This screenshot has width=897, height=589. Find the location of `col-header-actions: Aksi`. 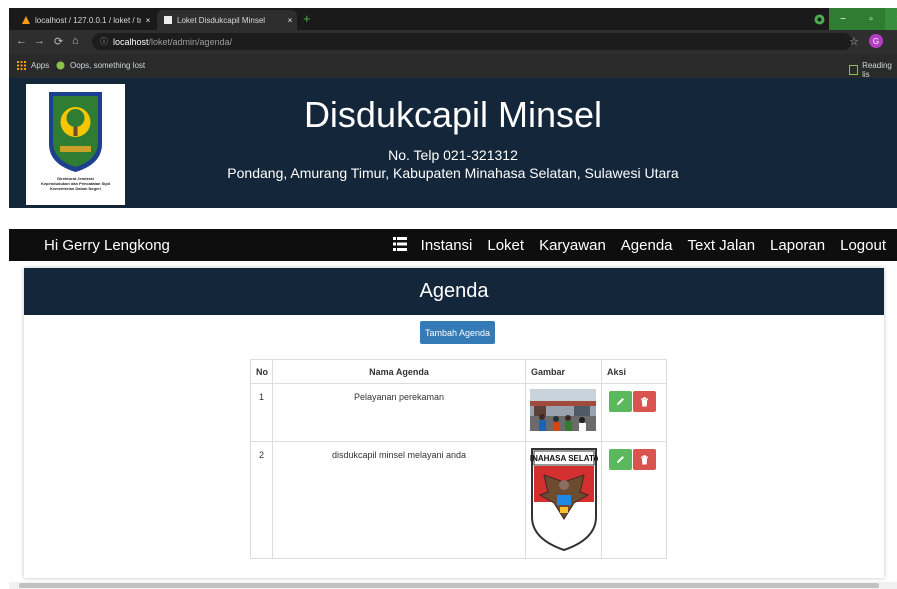

col-header-actions: Aksi is located at coordinates (634, 371).